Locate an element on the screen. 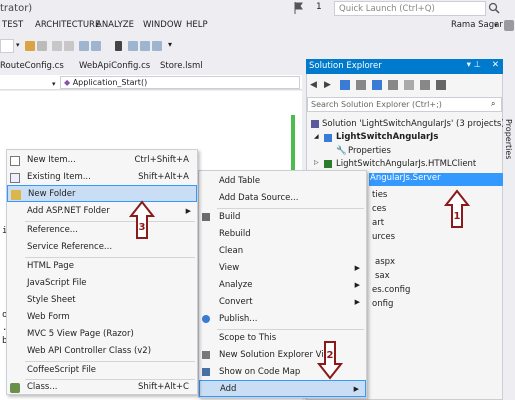 This screenshot has width=515, height=400. menu-item-shortcut: Shift+Alt+A is located at coordinates (163, 177).